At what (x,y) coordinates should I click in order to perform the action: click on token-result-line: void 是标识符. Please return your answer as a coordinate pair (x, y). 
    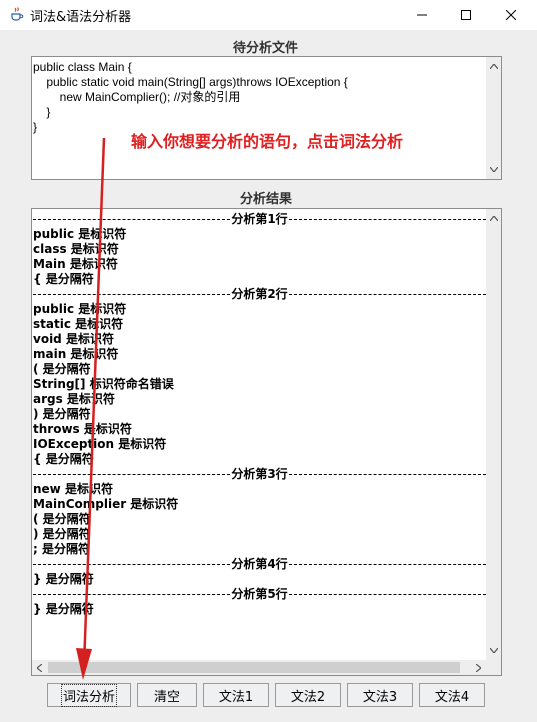
    Looking at the image, I should click on (73, 339).